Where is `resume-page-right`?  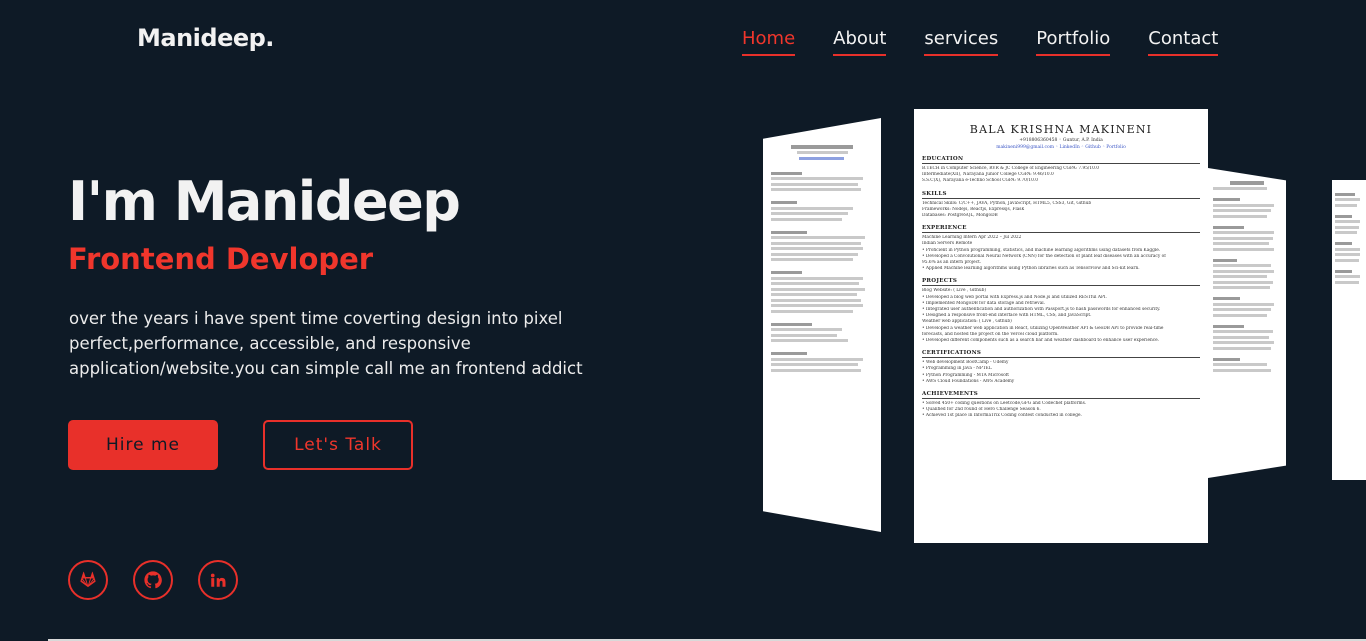
resume-page-right is located at coordinates (1247, 323).